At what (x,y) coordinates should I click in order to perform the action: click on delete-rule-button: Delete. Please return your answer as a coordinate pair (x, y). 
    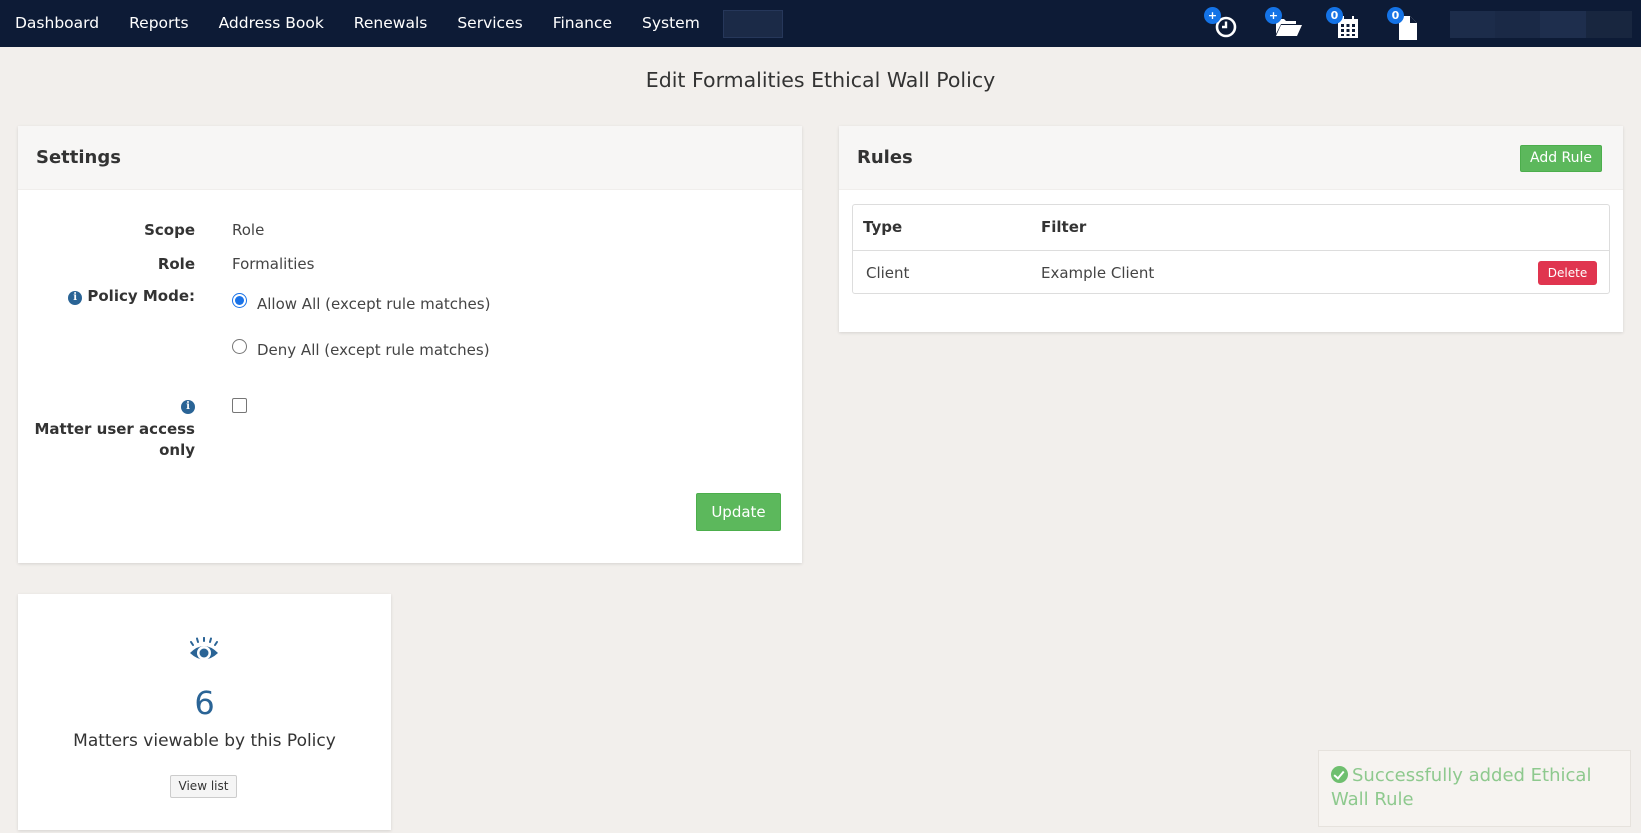
    Looking at the image, I should click on (1567, 273).